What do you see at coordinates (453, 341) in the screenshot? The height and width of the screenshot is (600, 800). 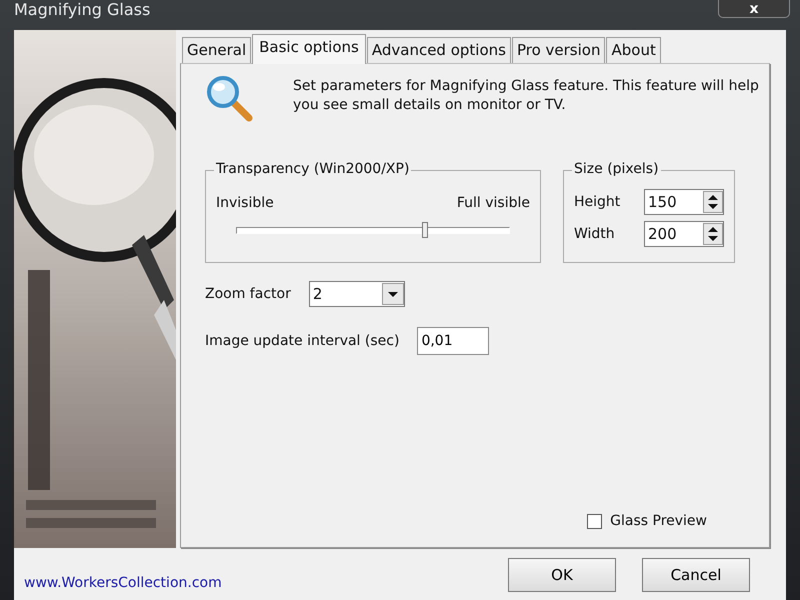 I see `input-field: 0,01` at bounding box center [453, 341].